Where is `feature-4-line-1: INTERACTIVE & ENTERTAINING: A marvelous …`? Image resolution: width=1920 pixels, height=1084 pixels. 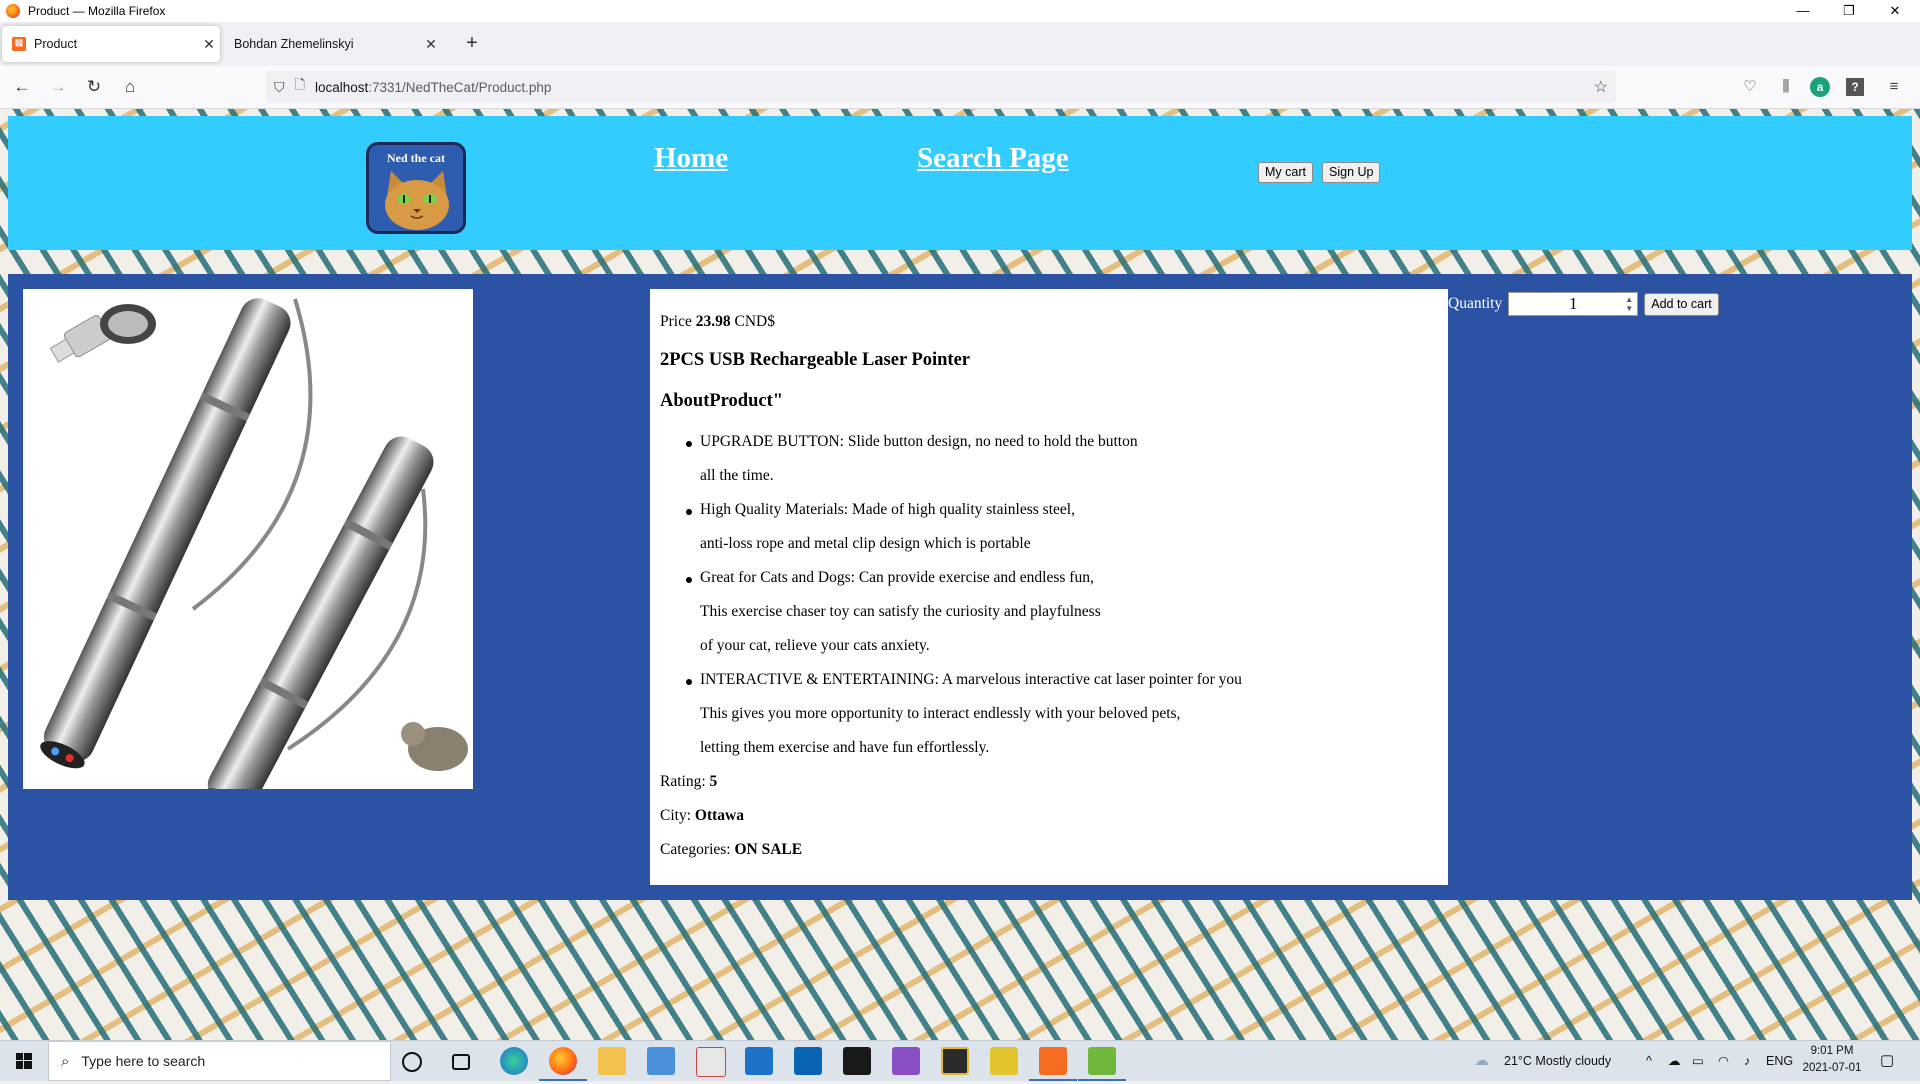
feature-4-line-1: INTERACTIVE & ENTERTAINING: A marvelous … is located at coordinates (971, 679).